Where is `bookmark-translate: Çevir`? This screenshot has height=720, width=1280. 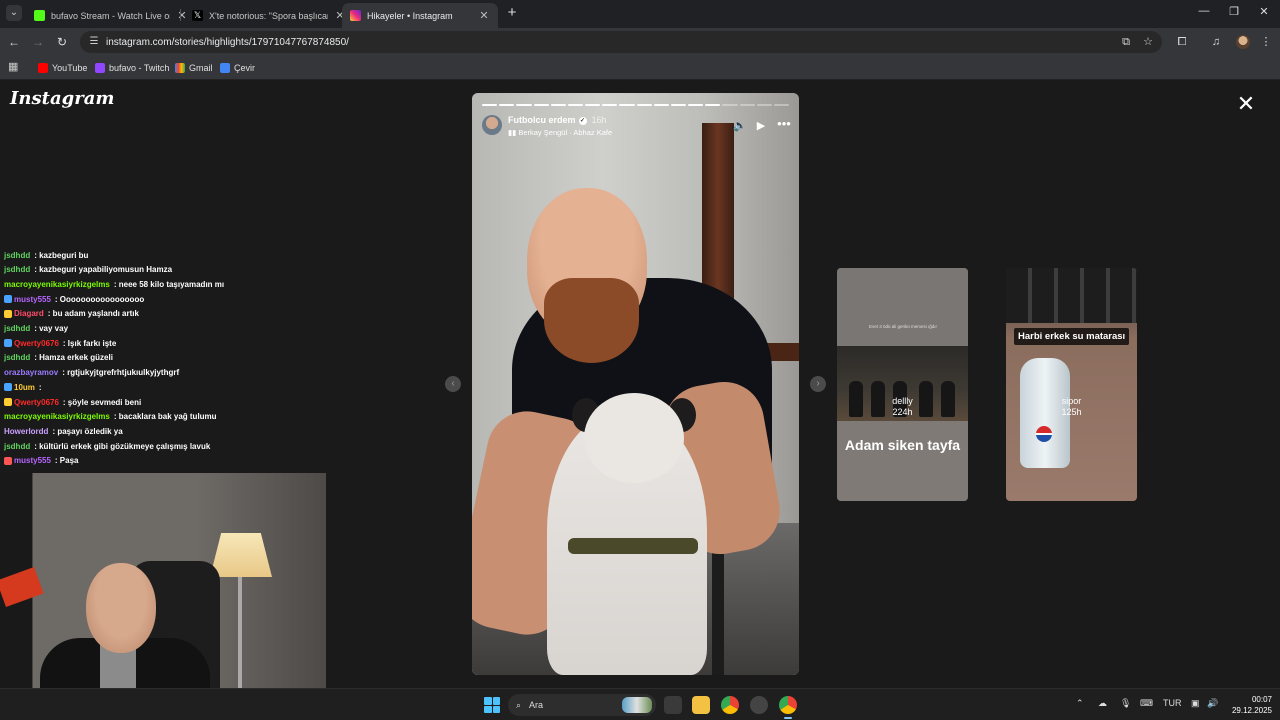
bookmark-translate: Çevir is located at coordinates (237, 68).